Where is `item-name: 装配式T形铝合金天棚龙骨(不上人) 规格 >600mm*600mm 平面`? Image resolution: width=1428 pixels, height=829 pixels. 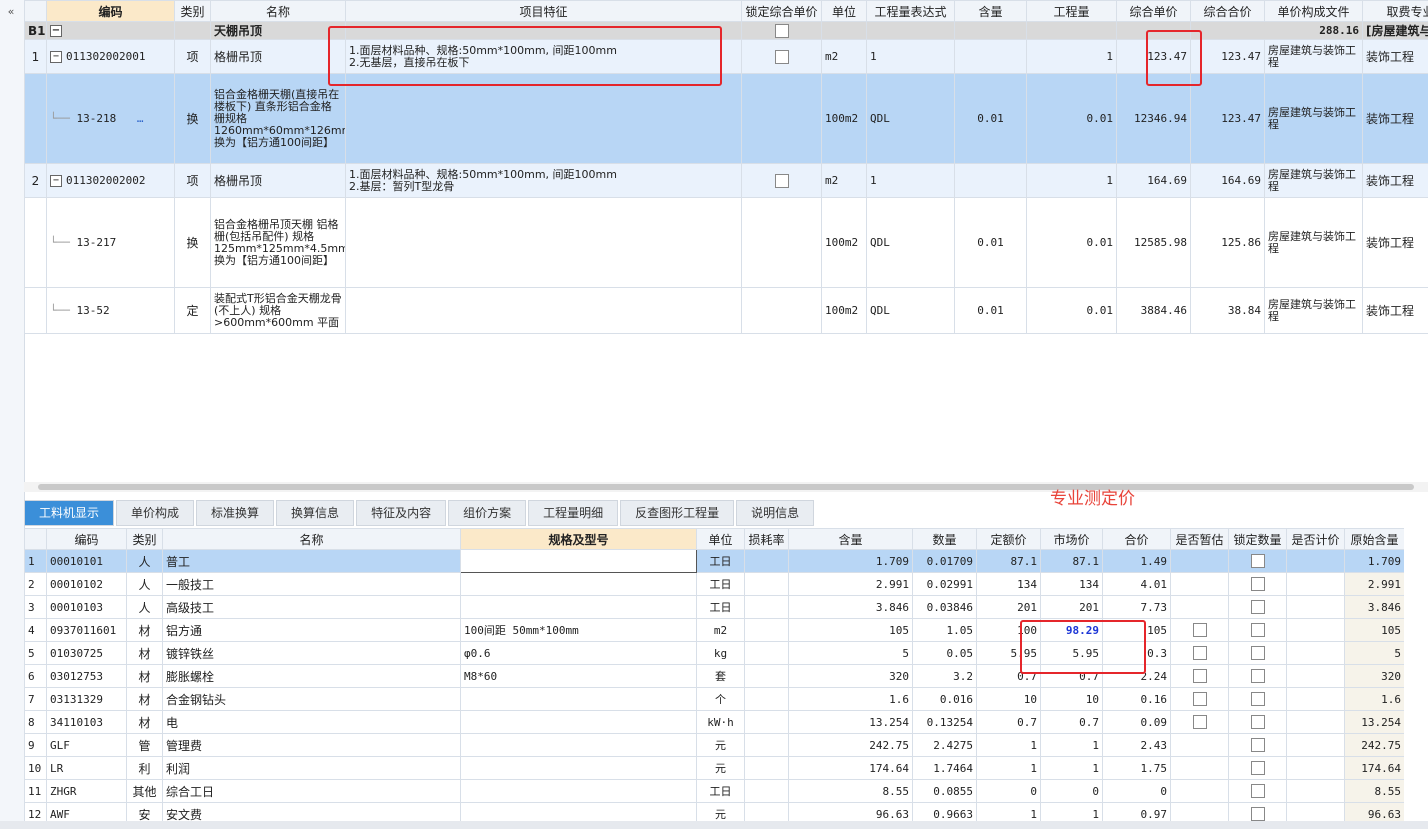 item-name: 装配式T形铝合金天棚龙骨(不上人) 规格 >600mm*600mm 平面 is located at coordinates (278, 310).